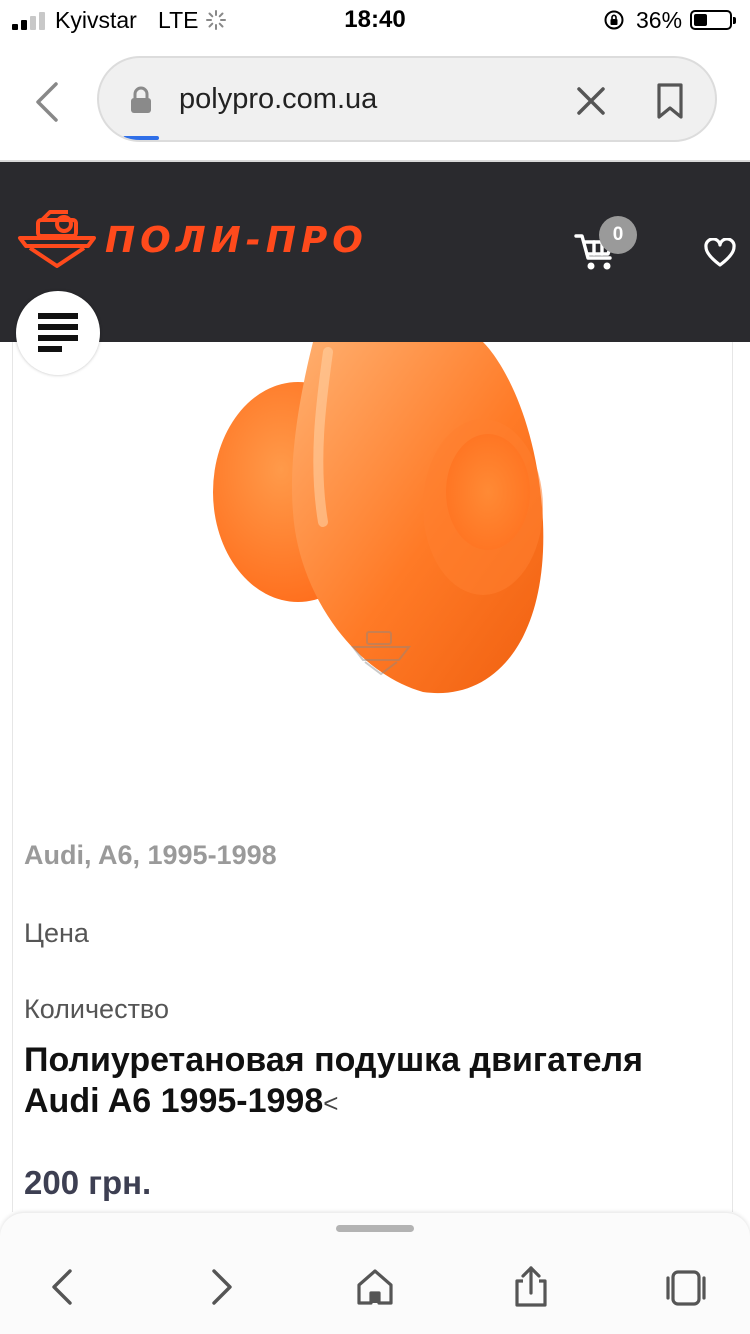 Image resolution: width=750 pixels, height=1334 pixels. Describe the element at coordinates (58, 333) in the screenshot. I see `menu-button` at that location.